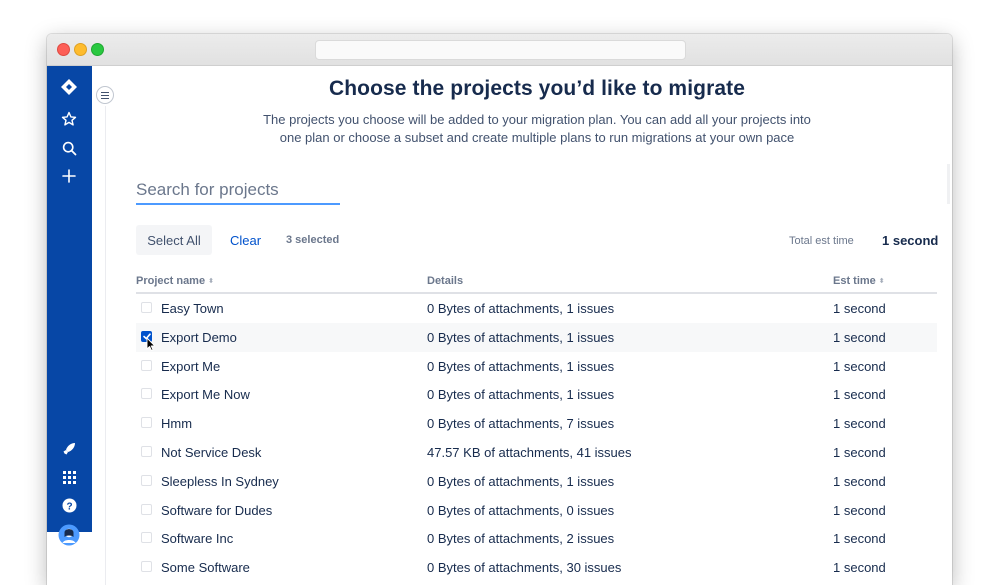 This screenshot has height=585, width=999. Describe the element at coordinates (192, 308) in the screenshot. I see `project-name: Easy Town` at that location.